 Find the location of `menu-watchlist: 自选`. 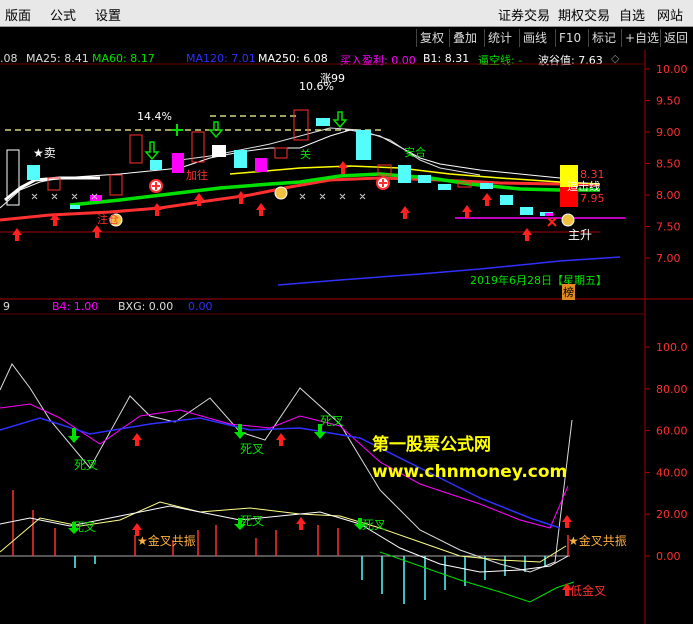

menu-watchlist: 自选 is located at coordinates (632, 14).